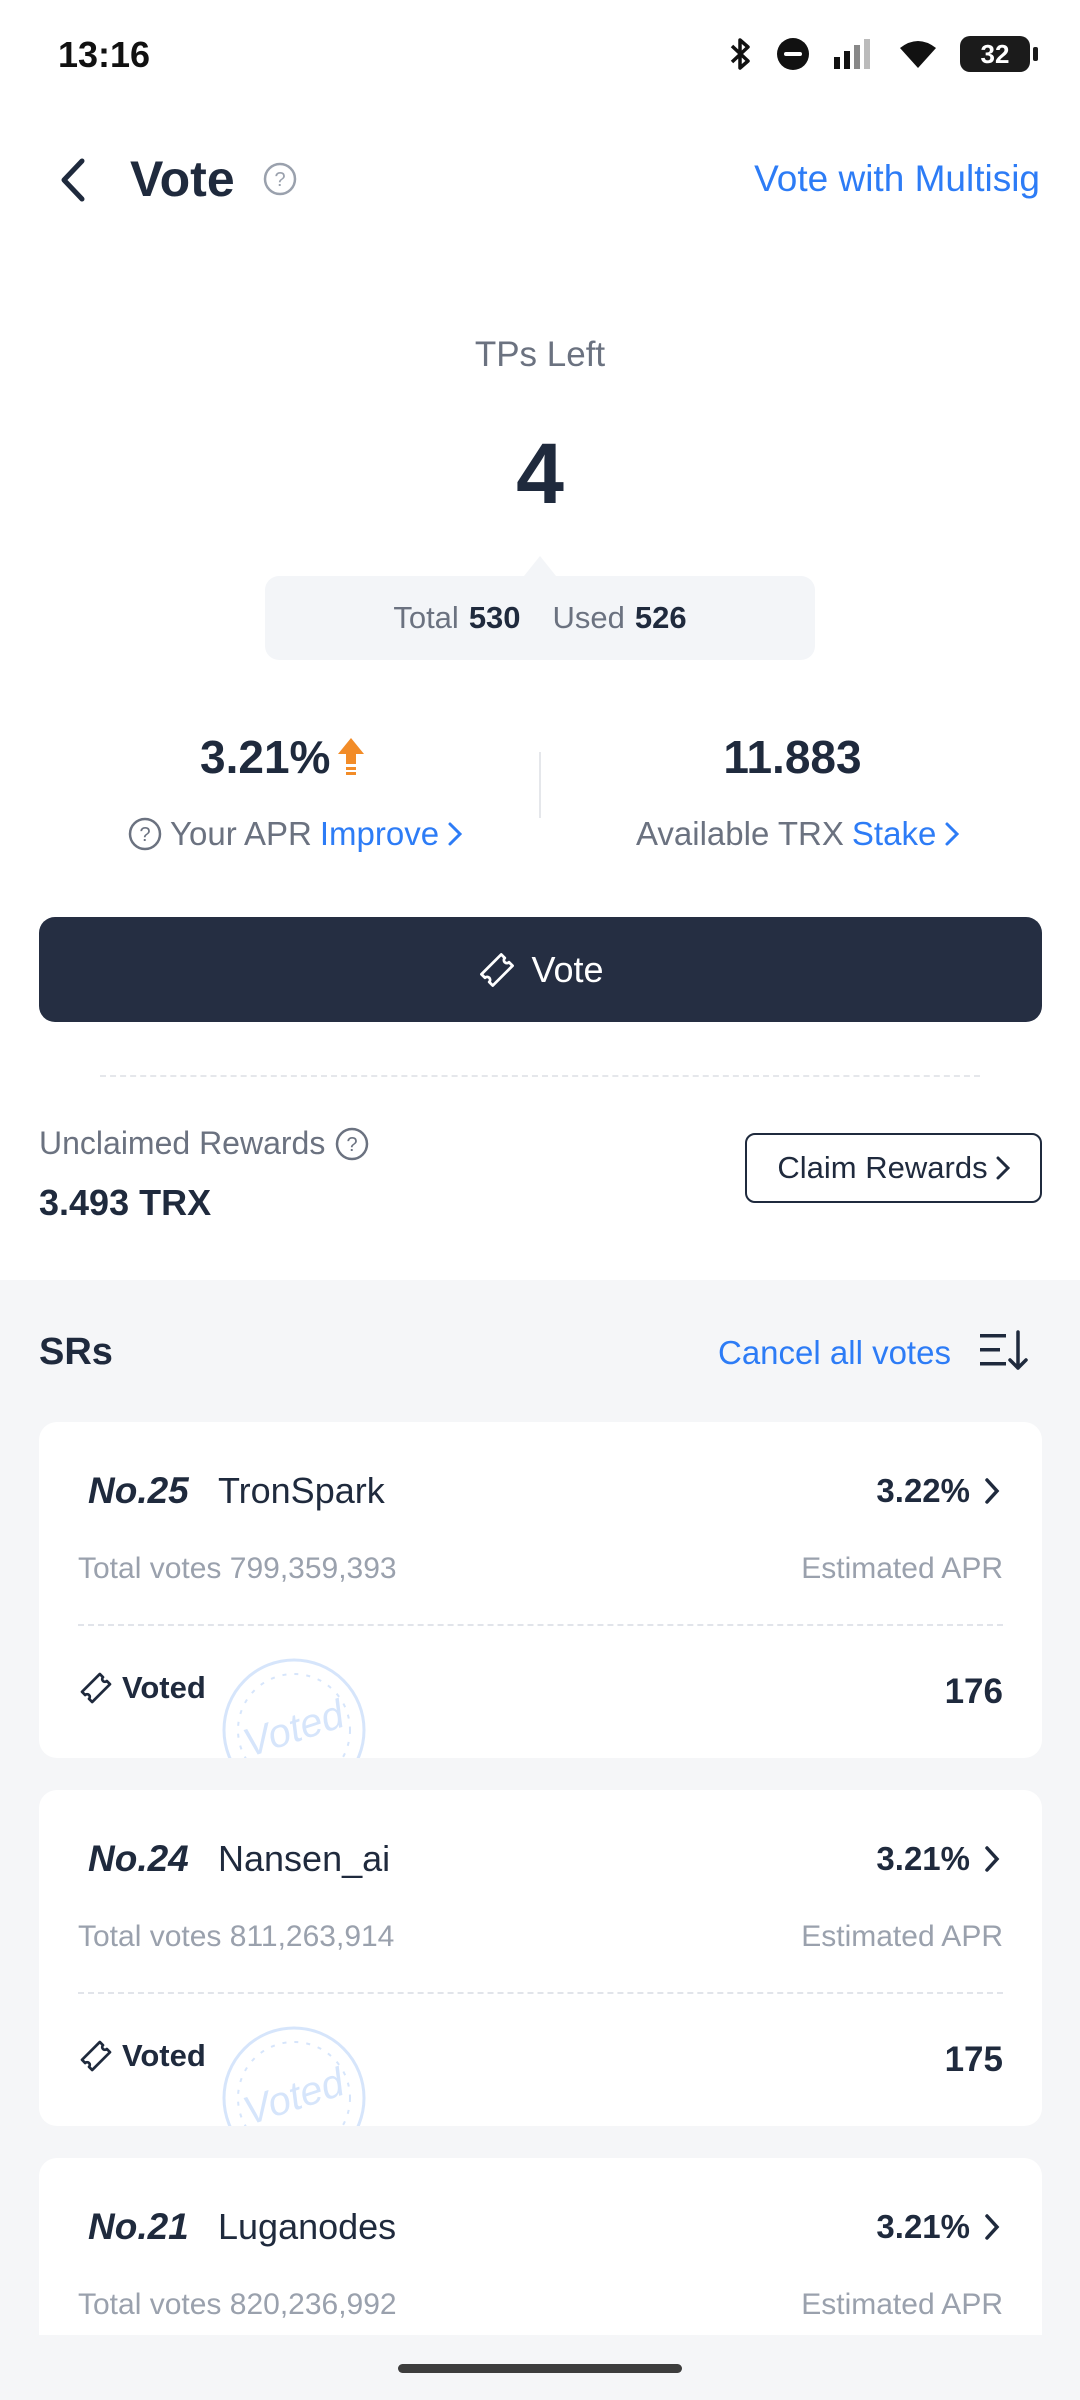 The height and width of the screenshot is (2400, 1080). Describe the element at coordinates (540, 618) in the screenshot. I see `tp-summary: Total 530 Used 526` at that location.